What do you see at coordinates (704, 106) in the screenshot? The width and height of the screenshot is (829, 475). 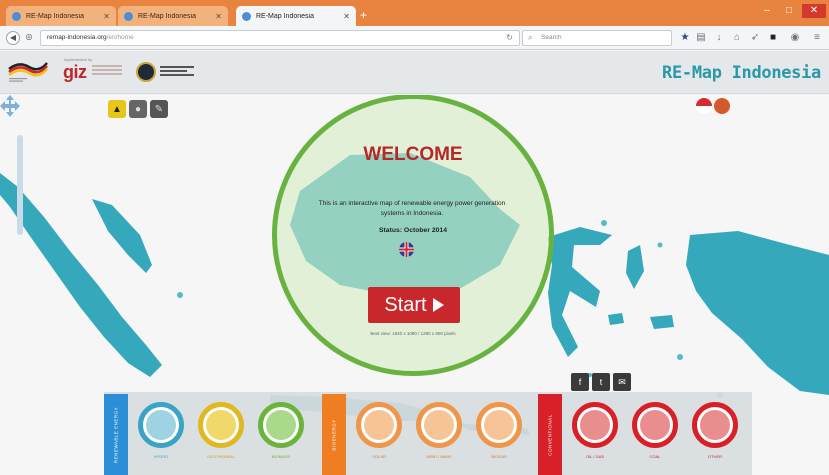 I see `indonesia-flag-icon` at bounding box center [704, 106].